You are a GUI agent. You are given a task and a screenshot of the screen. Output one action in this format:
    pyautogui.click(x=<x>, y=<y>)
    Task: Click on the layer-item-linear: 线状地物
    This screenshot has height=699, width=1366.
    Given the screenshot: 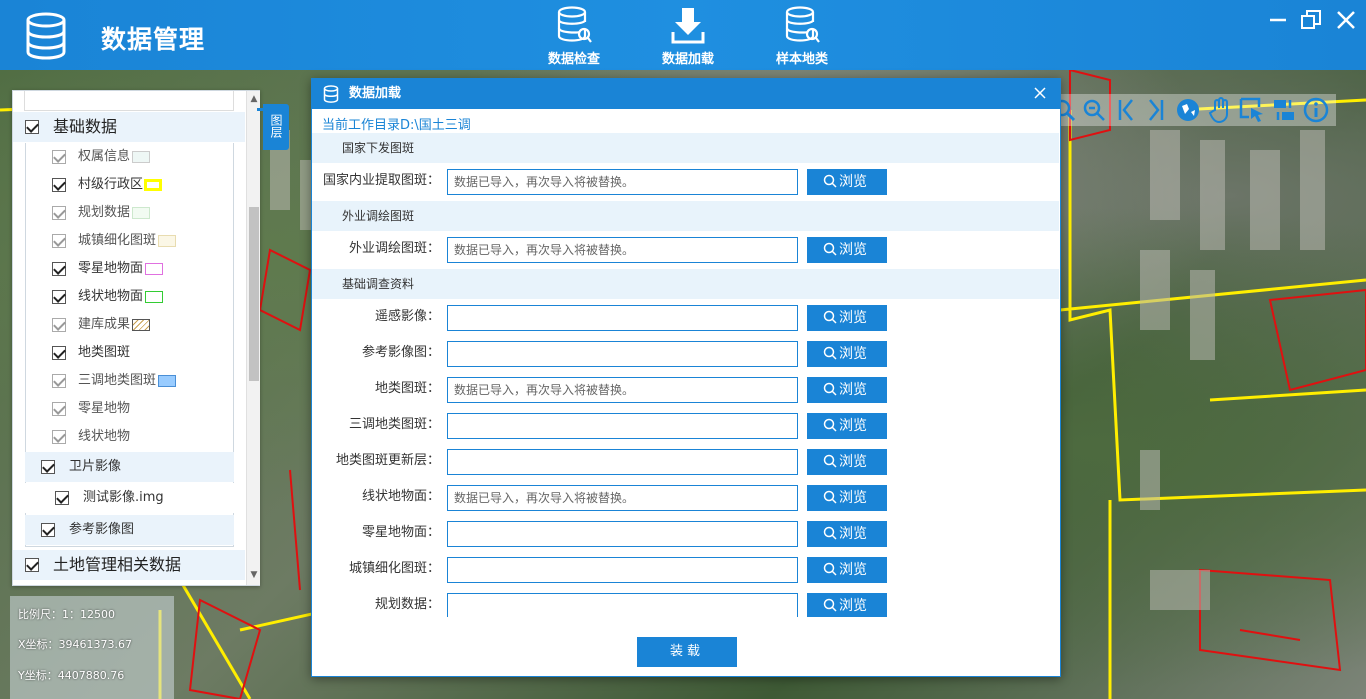 What is the action you would take?
    pyautogui.click(x=130, y=437)
    